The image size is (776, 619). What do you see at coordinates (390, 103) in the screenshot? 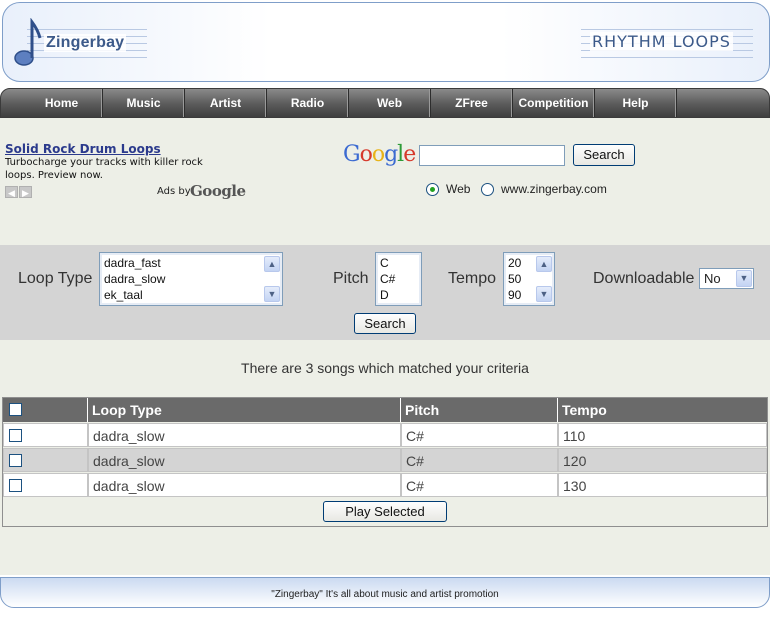
I see `nav-web: Web` at bounding box center [390, 103].